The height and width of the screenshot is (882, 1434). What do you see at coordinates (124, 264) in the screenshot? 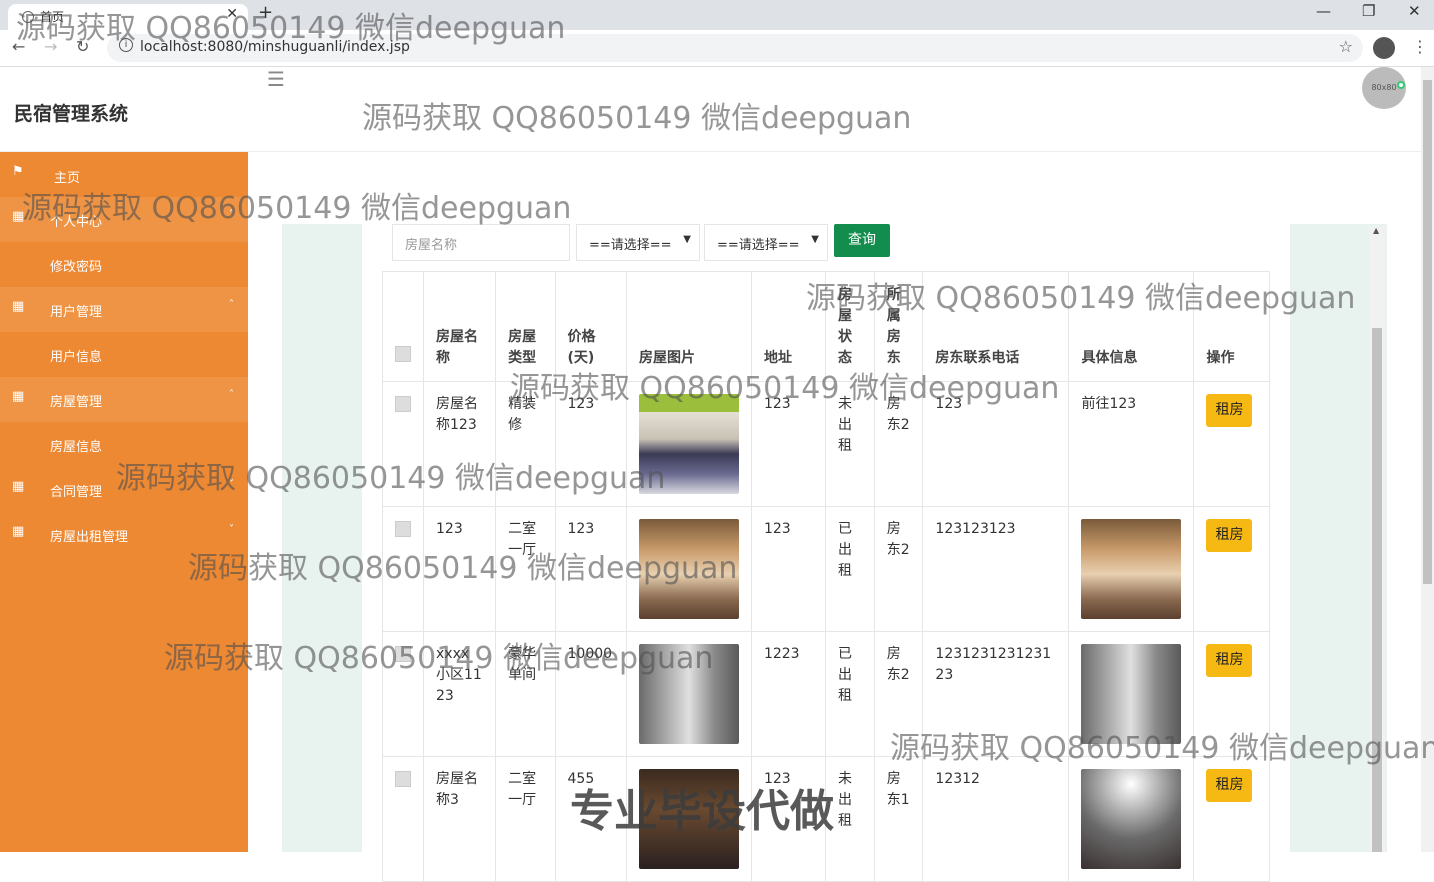
I see `sidebar-item-change-password: 修改密码` at bounding box center [124, 264].